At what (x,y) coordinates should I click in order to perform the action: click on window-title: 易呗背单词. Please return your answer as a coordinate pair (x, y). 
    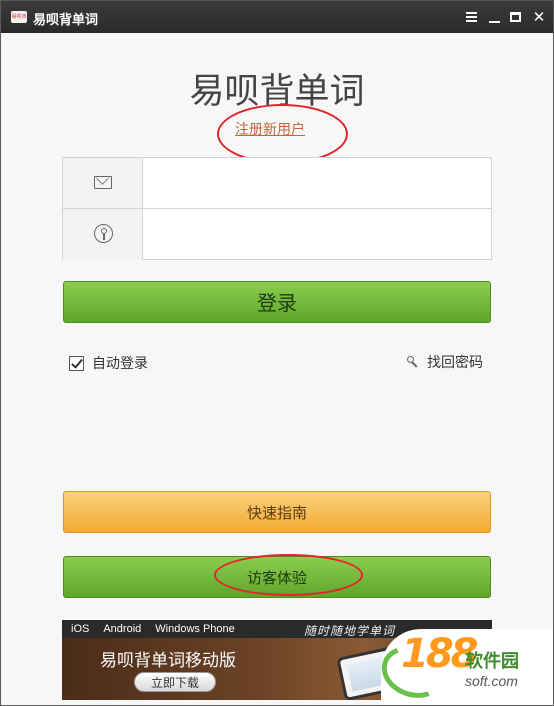
    Looking at the image, I should click on (66, 20).